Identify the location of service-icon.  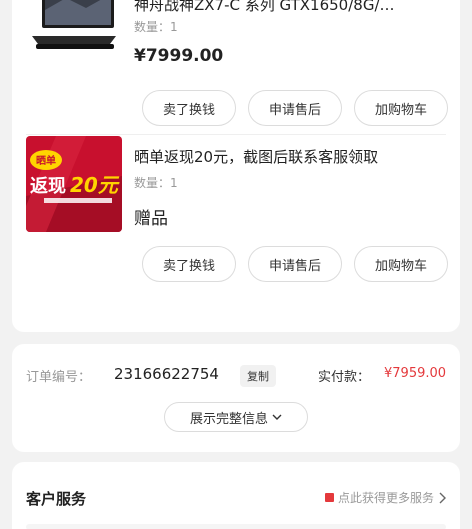
(329, 497).